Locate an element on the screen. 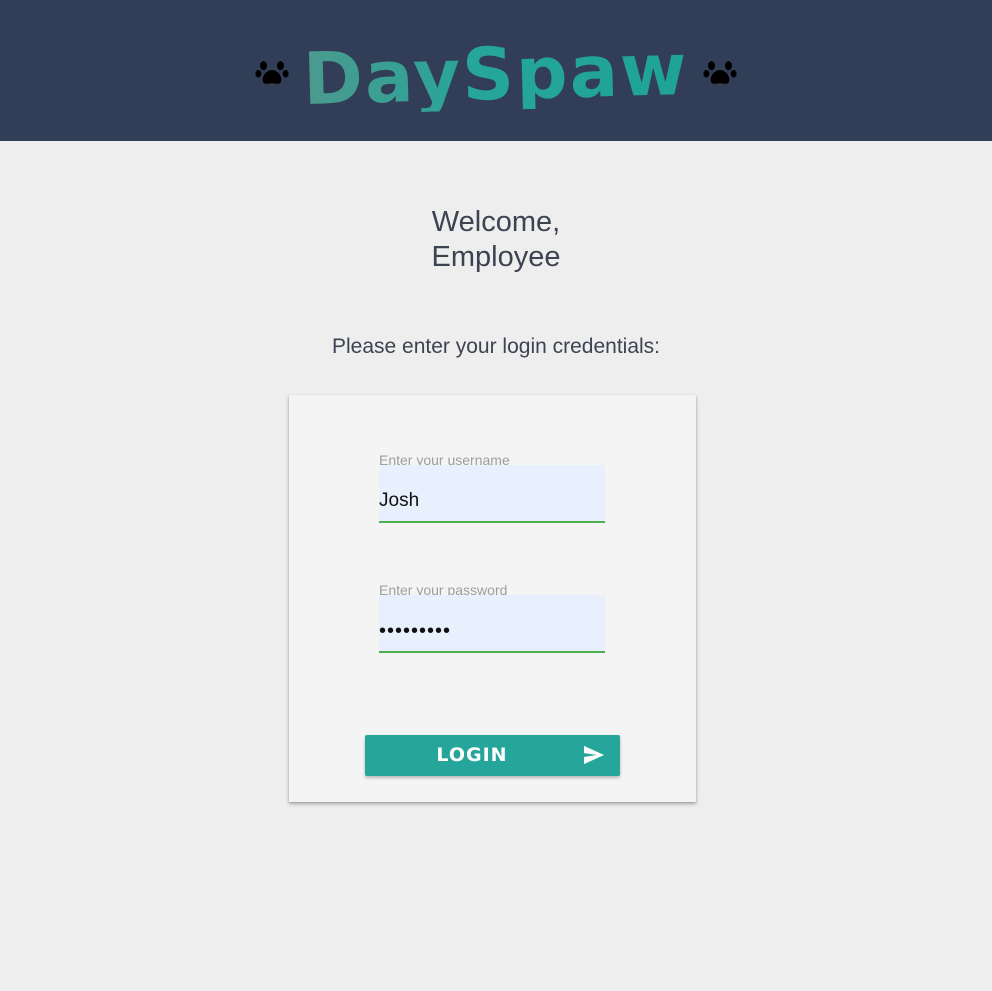  send-icon is located at coordinates (594, 755).